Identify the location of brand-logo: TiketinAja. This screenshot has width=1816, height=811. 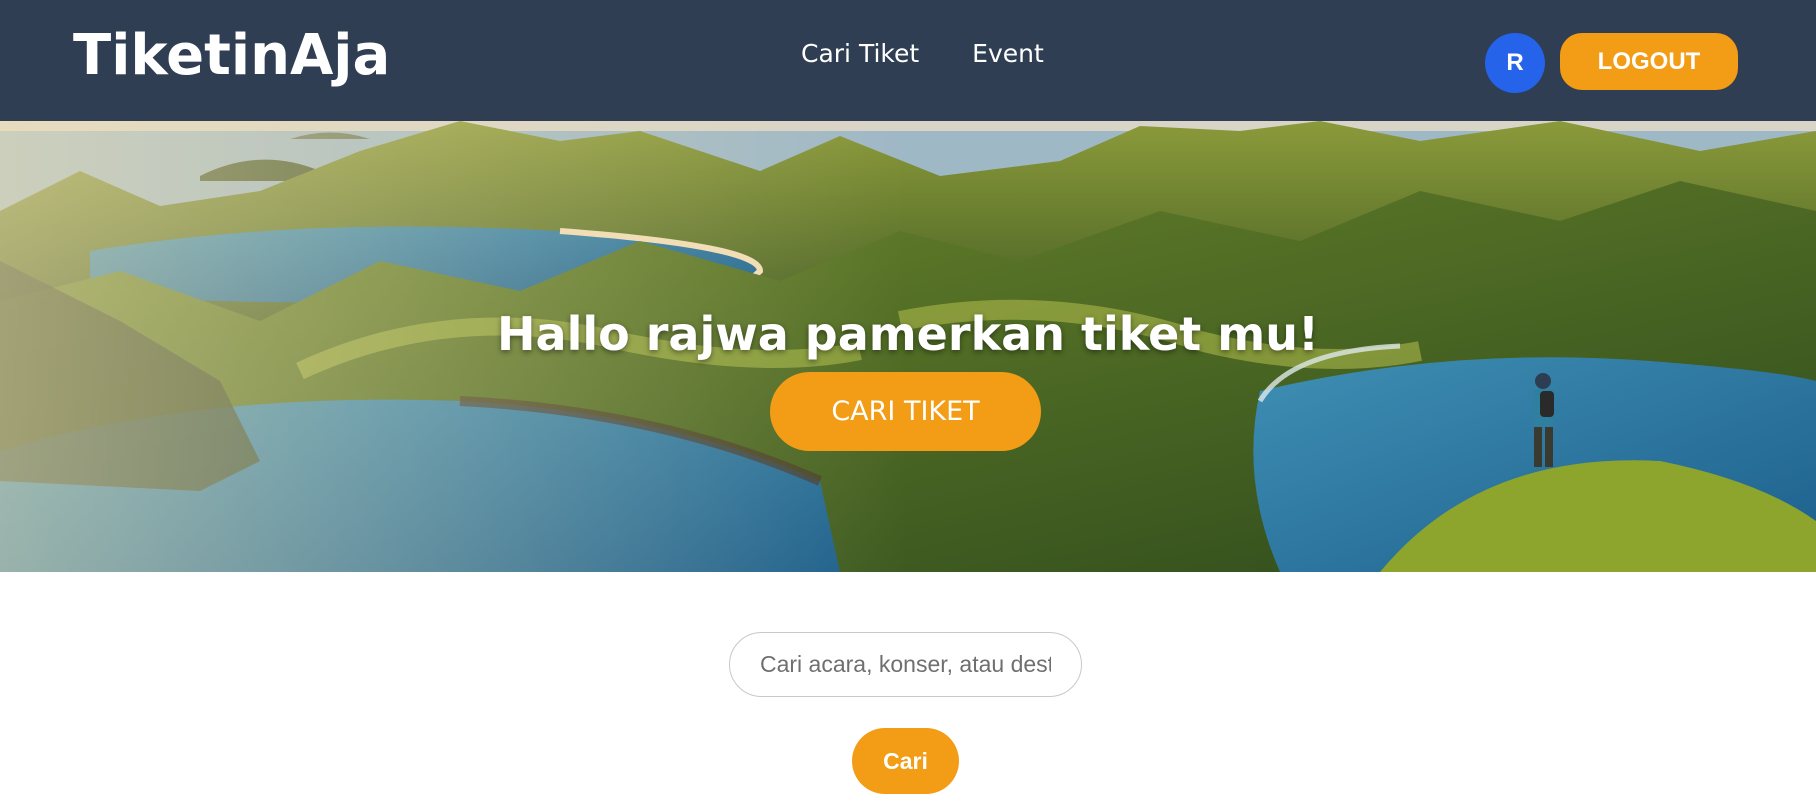
(231, 56).